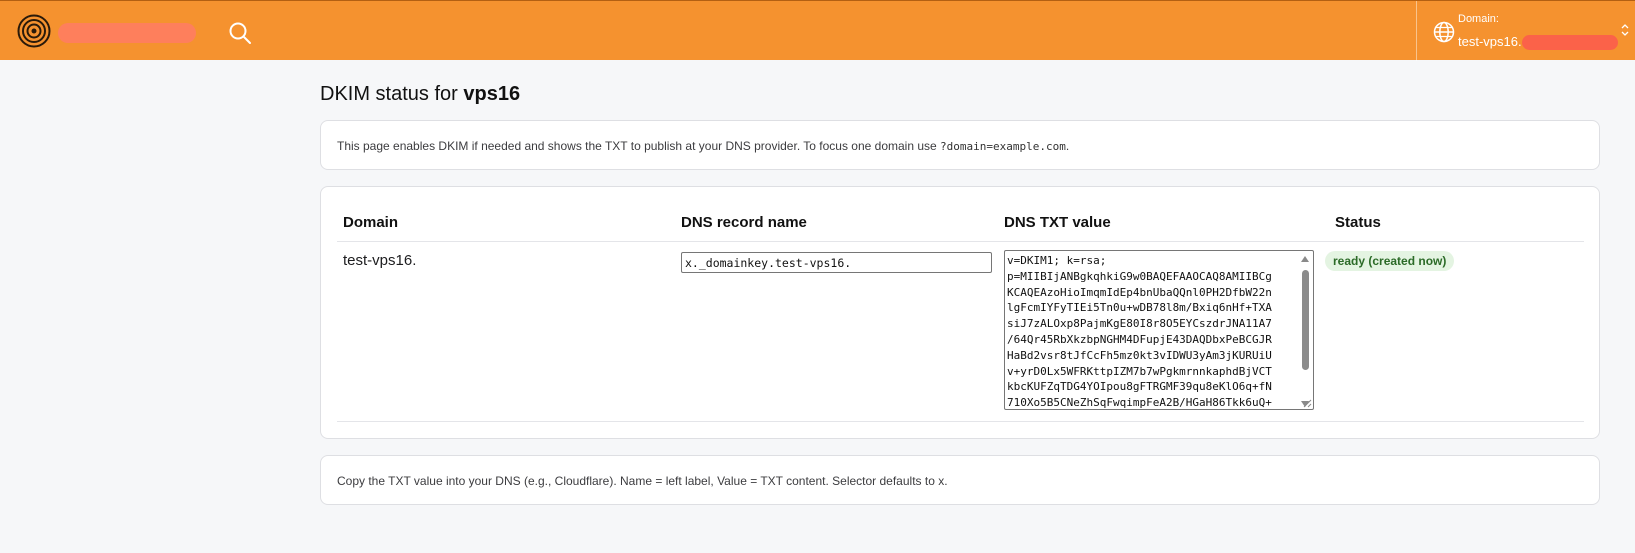  Describe the element at coordinates (34, 31) in the screenshot. I see `logo-icon` at that location.